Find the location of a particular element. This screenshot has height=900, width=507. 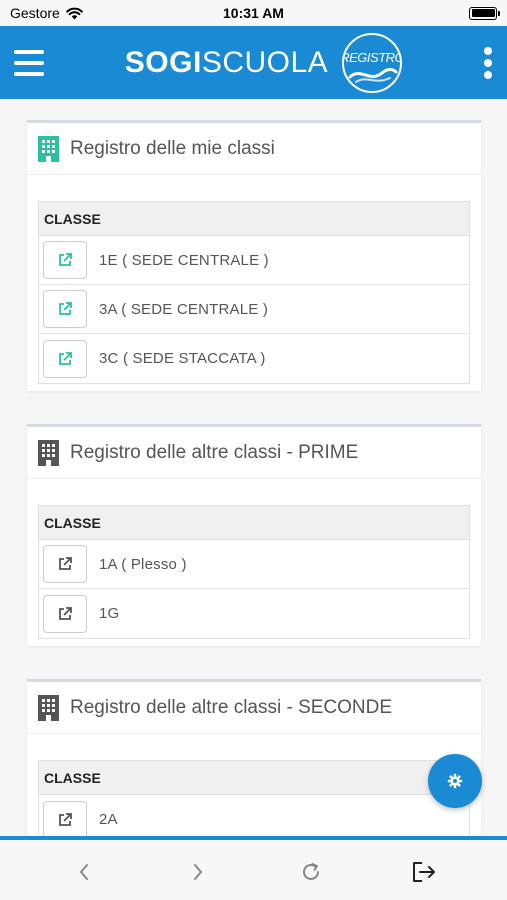

battery-icon is located at coordinates (484, 13).